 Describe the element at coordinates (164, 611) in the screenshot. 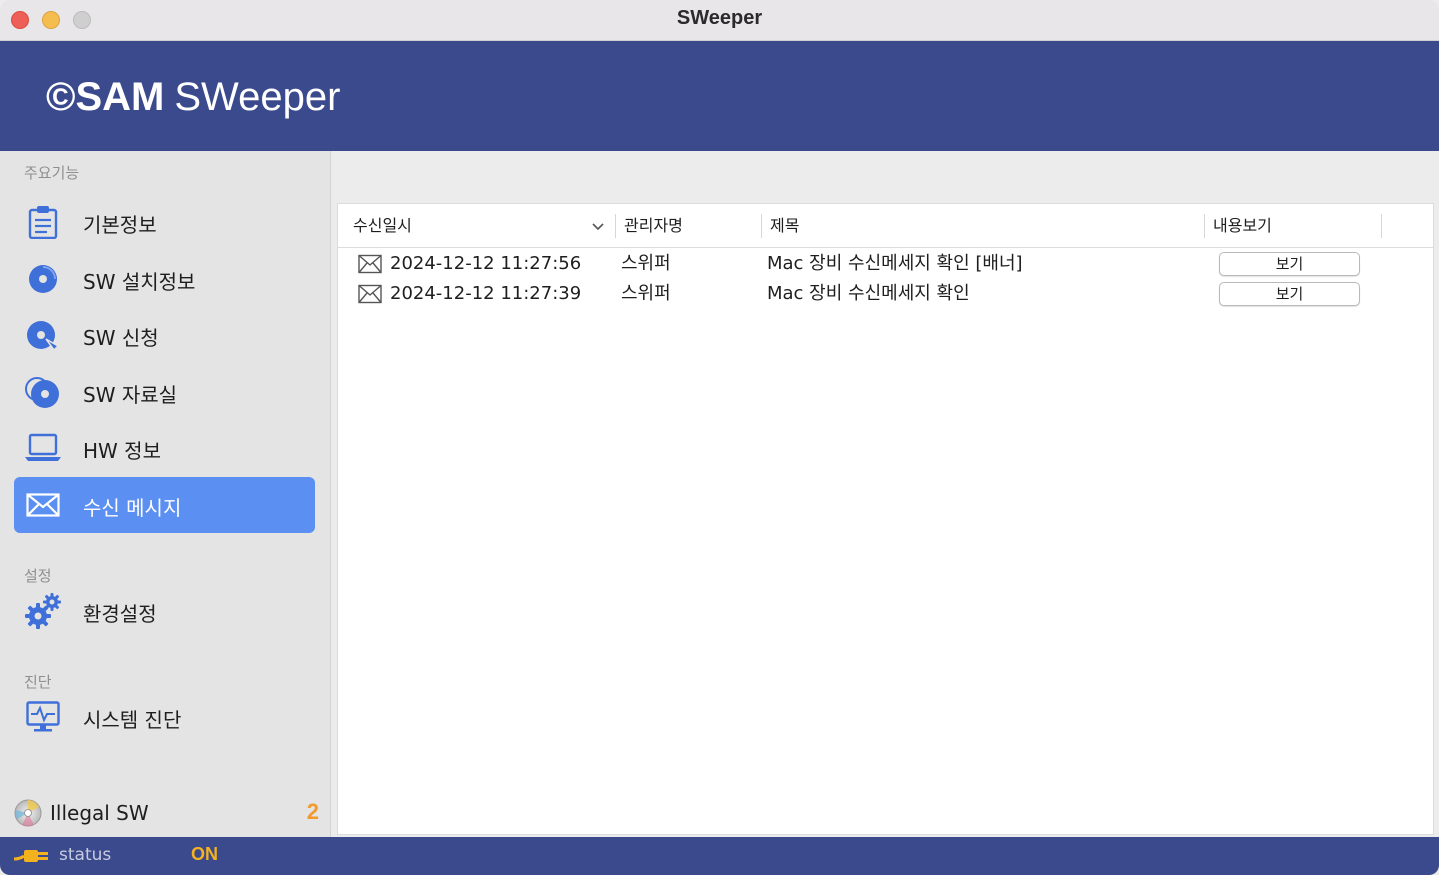

I see `sidebar-item-settings: 환경설정` at that location.